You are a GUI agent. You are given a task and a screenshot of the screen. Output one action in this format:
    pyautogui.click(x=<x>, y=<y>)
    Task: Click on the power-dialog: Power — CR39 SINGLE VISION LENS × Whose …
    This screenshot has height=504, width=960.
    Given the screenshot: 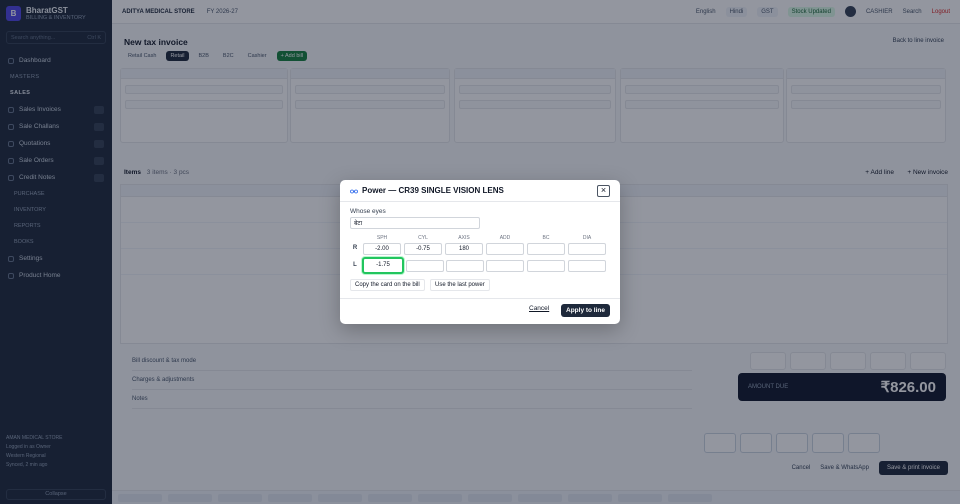 What is the action you would take?
    pyautogui.click(x=480, y=252)
    